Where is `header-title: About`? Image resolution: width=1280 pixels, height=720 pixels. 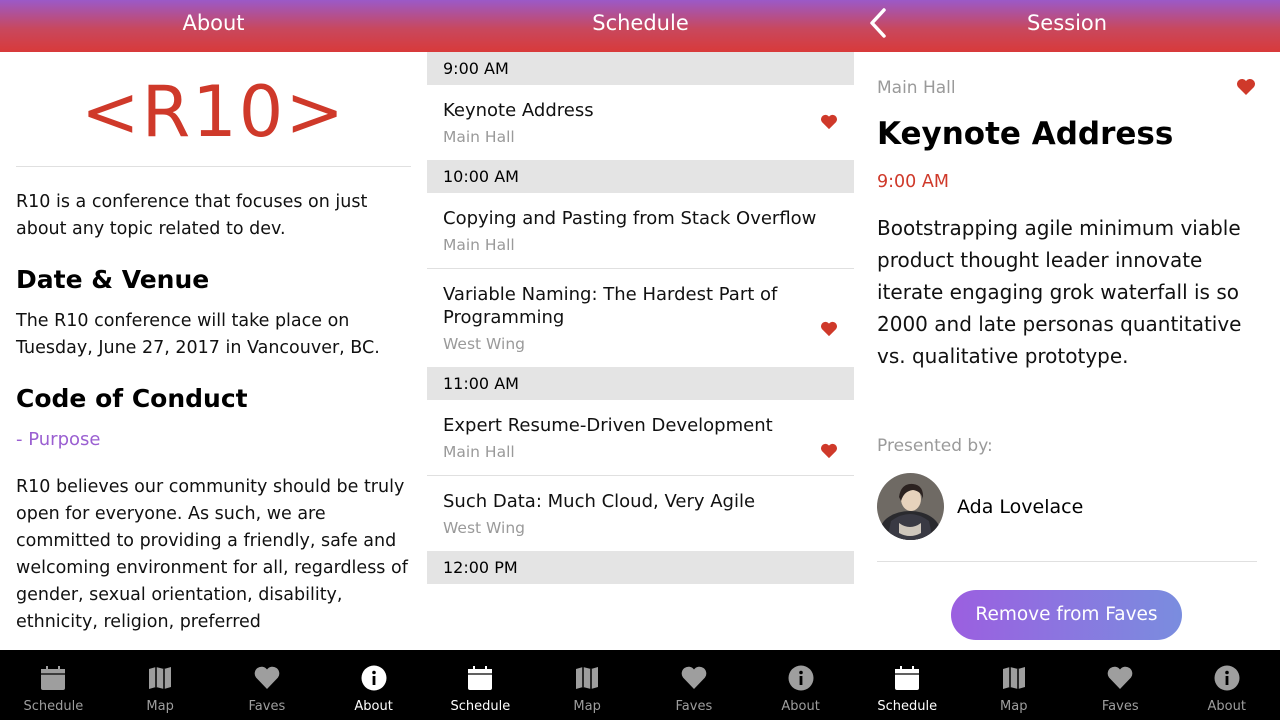
header-title: About is located at coordinates (213, 23).